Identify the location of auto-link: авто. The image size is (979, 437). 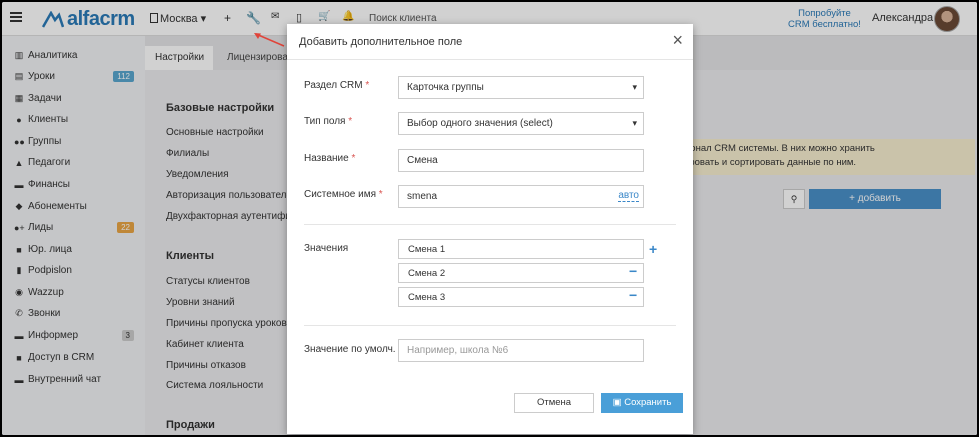
(628, 196).